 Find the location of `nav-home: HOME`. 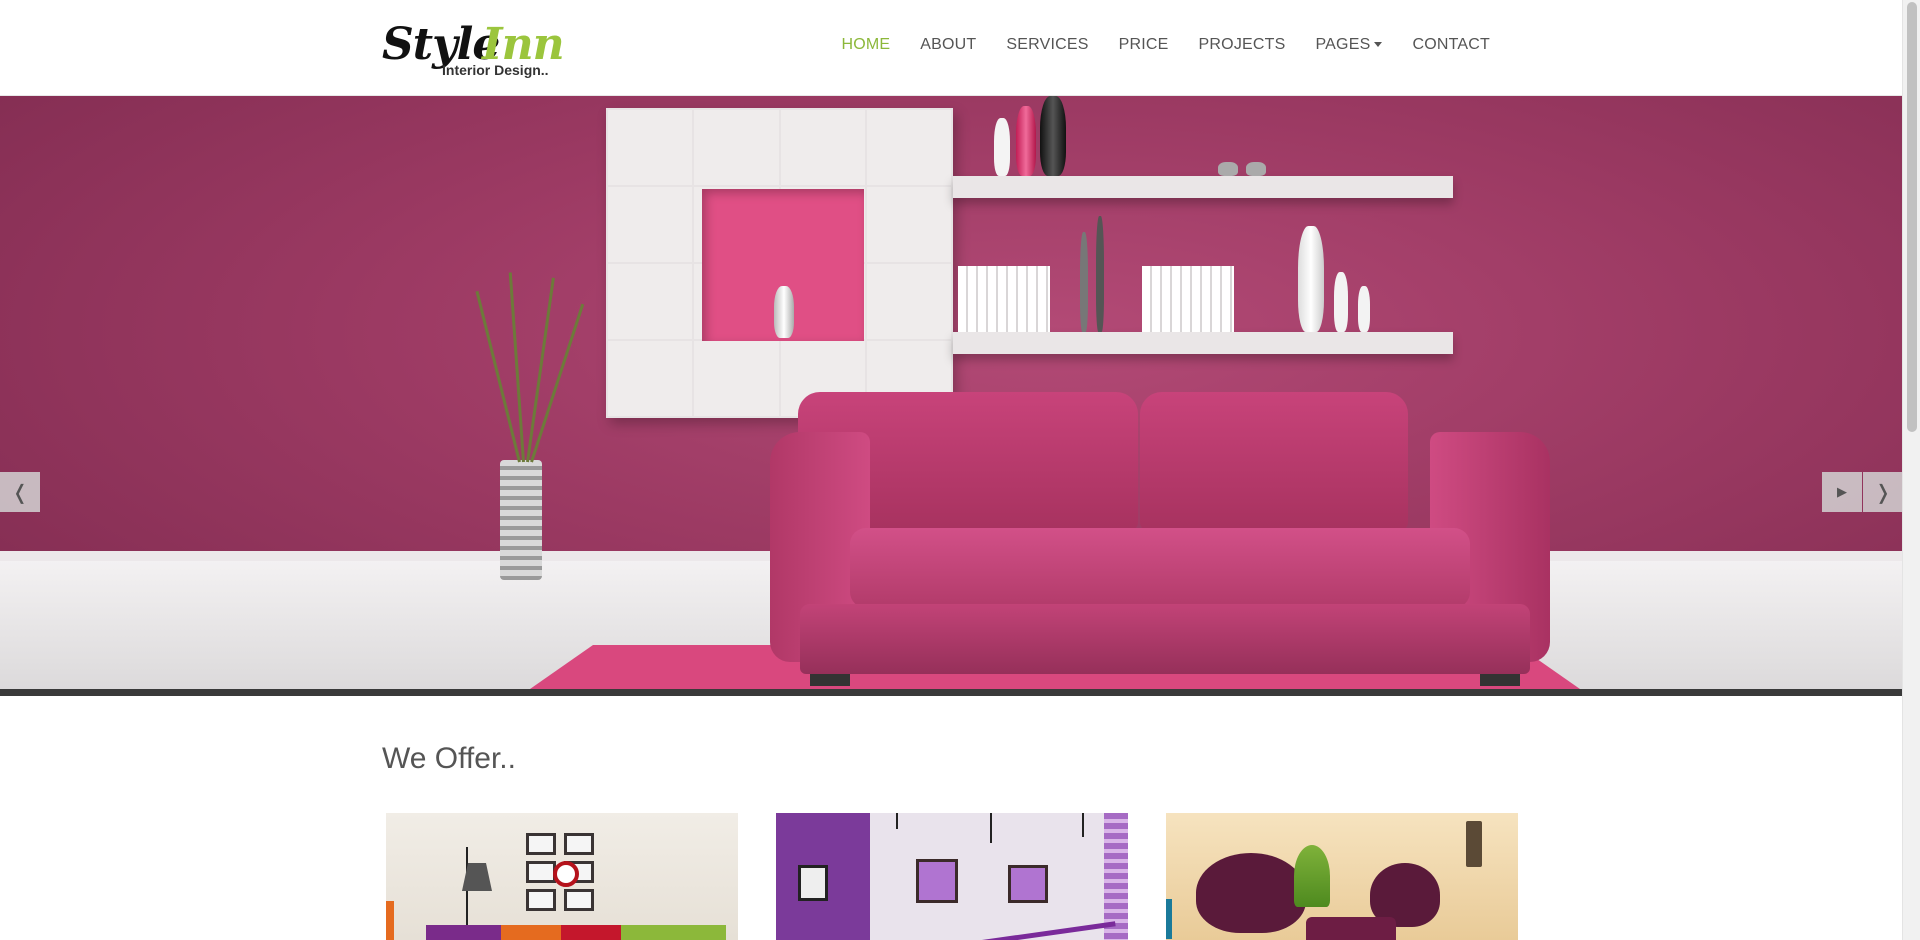

nav-home: HOME is located at coordinates (865, 45).